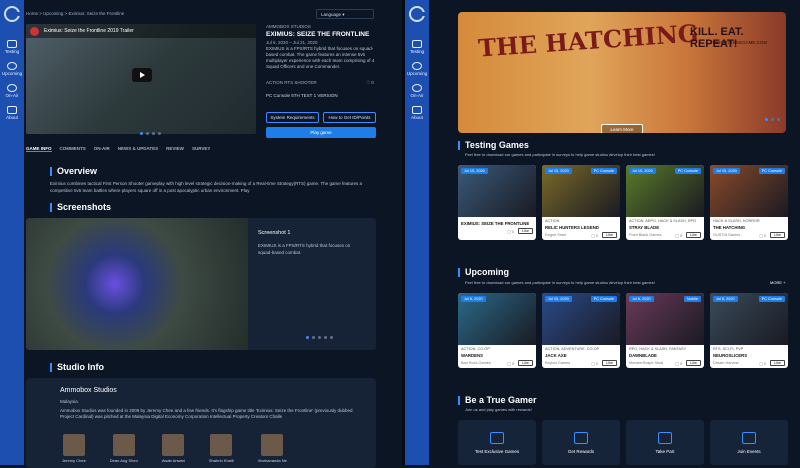 The width and height of the screenshot is (800, 468). What do you see at coordinates (665, 363) in the screenshot?
I see `developer-line: MonsterScape Studi ▢ 0 Like` at bounding box center [665, 363].